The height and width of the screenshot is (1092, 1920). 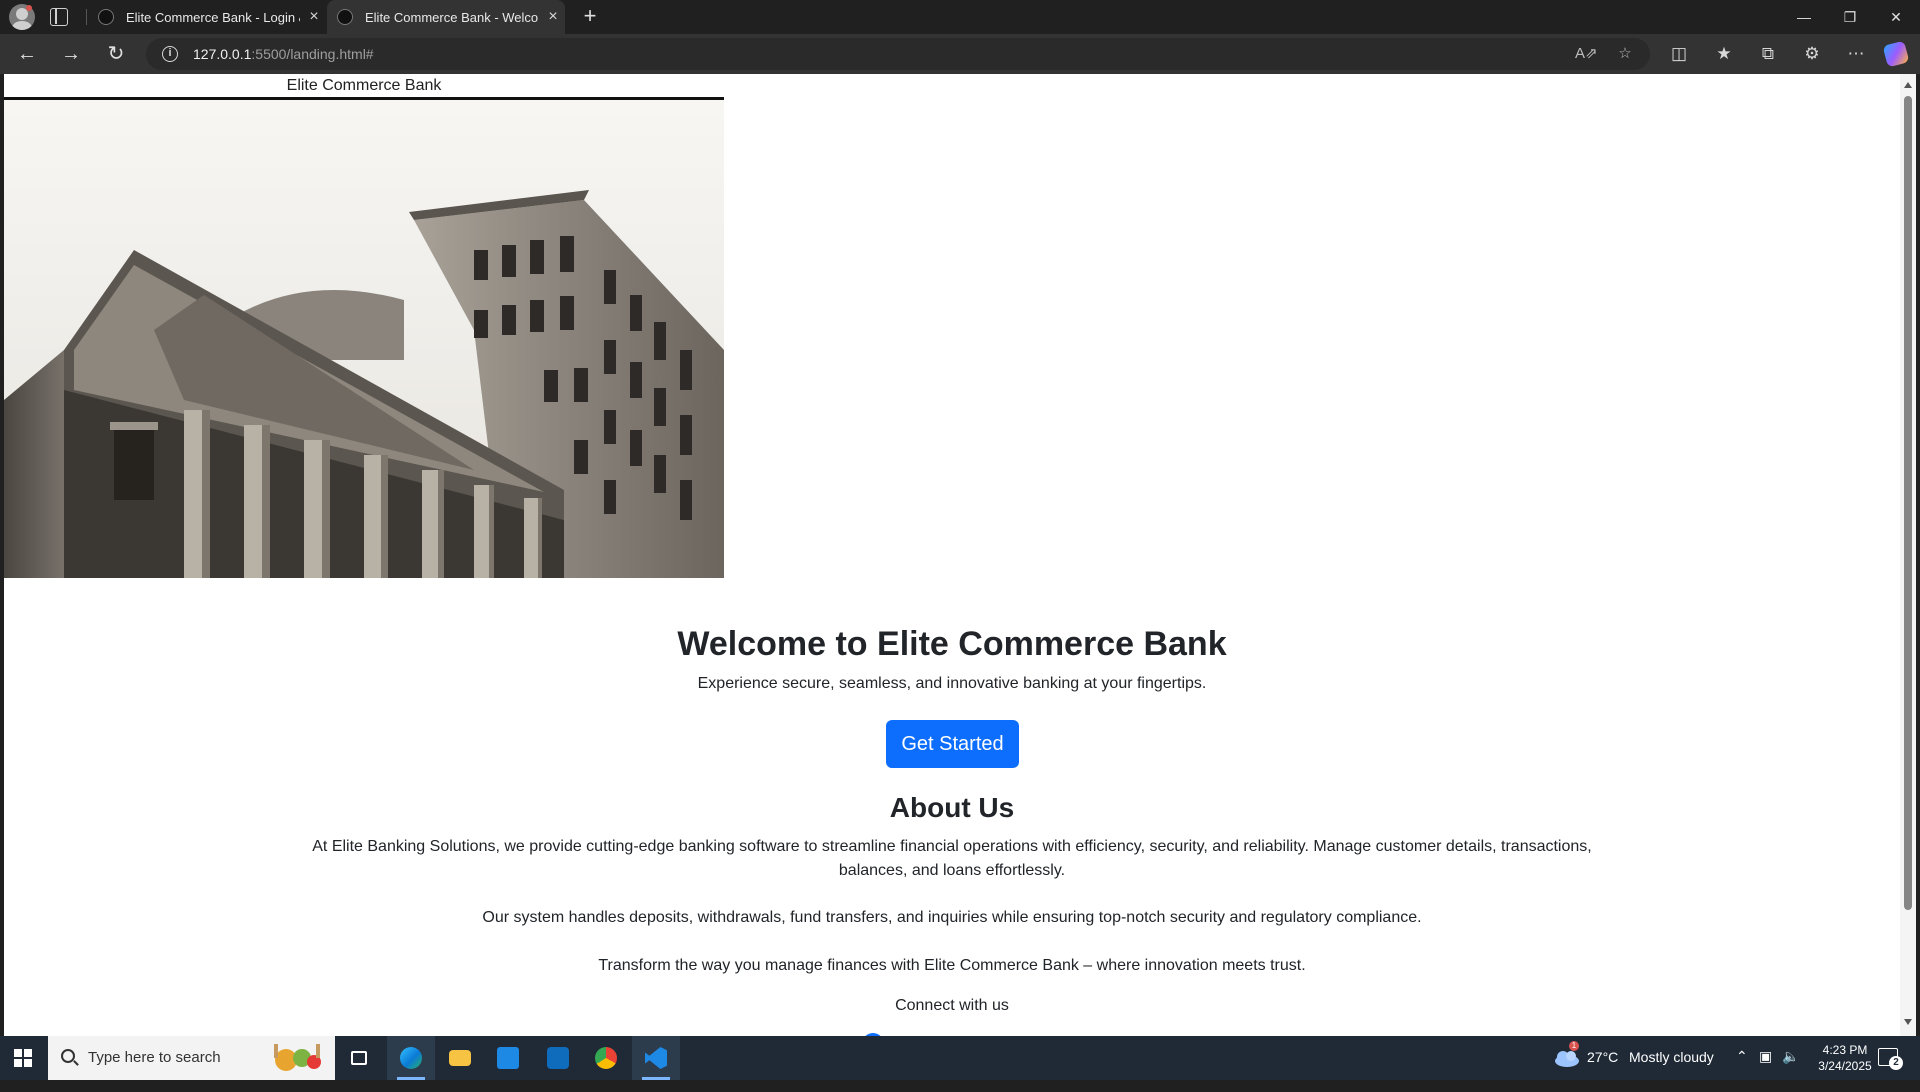 I want to click on split-screen-icon: ◫, so click(x=1679, y=54).